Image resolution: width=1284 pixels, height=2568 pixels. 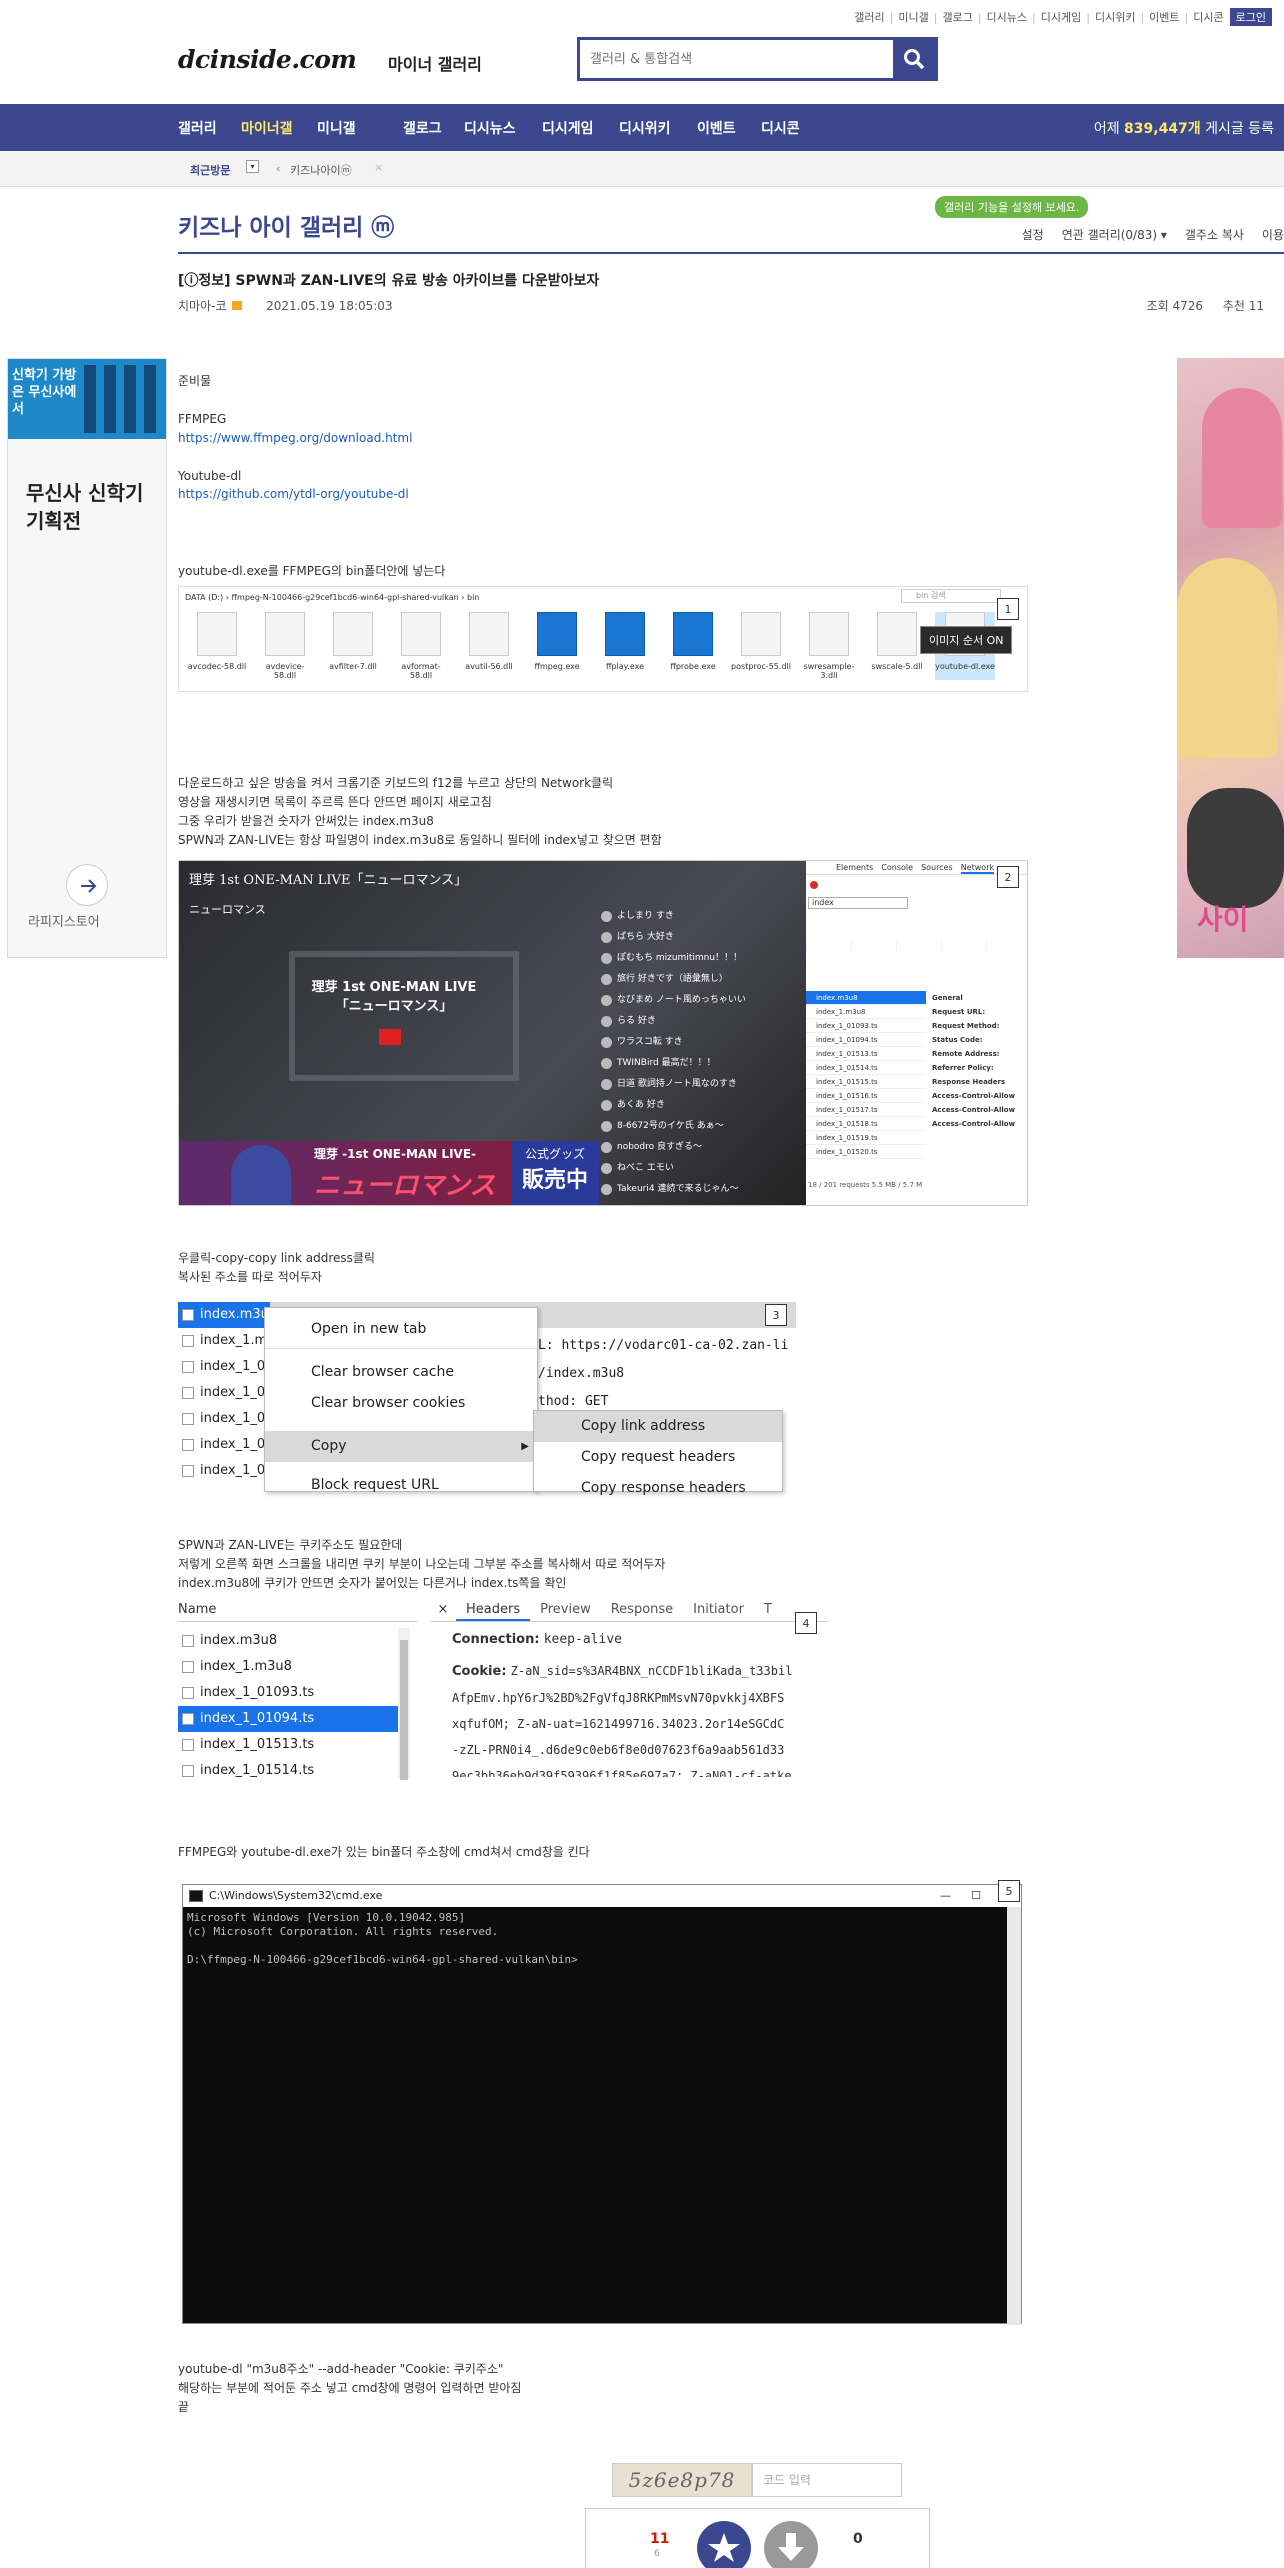 What do you see at coordinates (293, 494) in the screenshot?
I see `ytdl-link: https://github.com/ytdl-org/youtube-dl` at bounding box center [293, 494].